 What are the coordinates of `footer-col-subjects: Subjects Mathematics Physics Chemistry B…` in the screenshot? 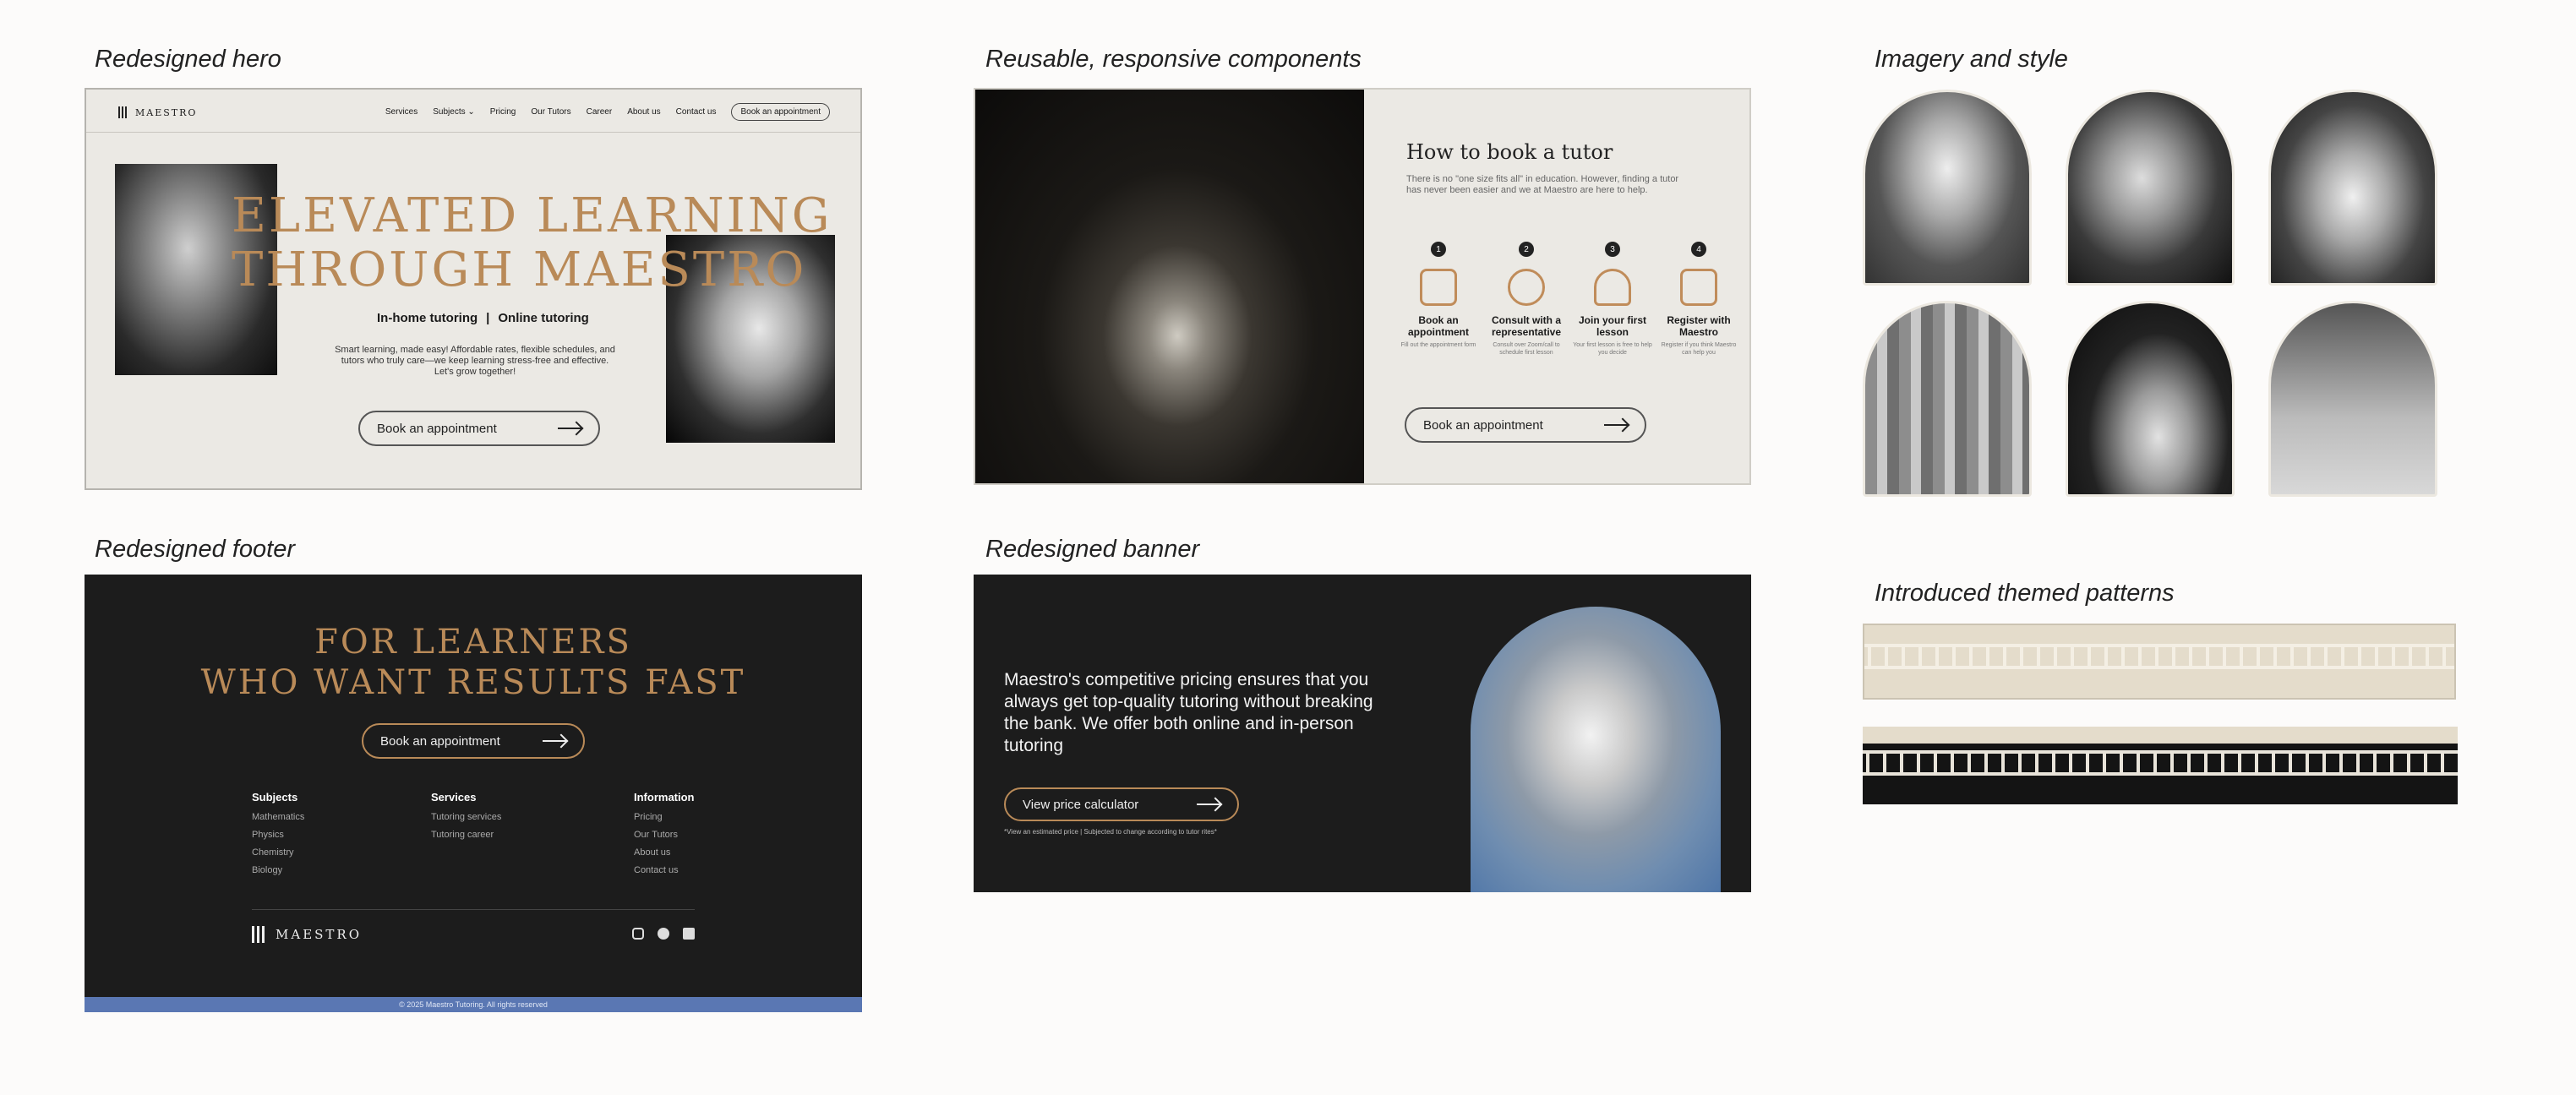 It's located at (278, 833).